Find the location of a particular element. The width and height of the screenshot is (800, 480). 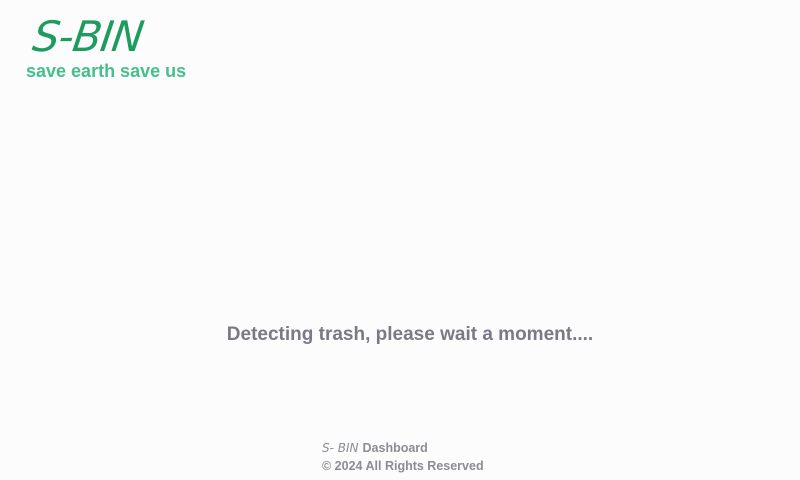

footer-logo: S- BIN is located at coordinates (340, 448).